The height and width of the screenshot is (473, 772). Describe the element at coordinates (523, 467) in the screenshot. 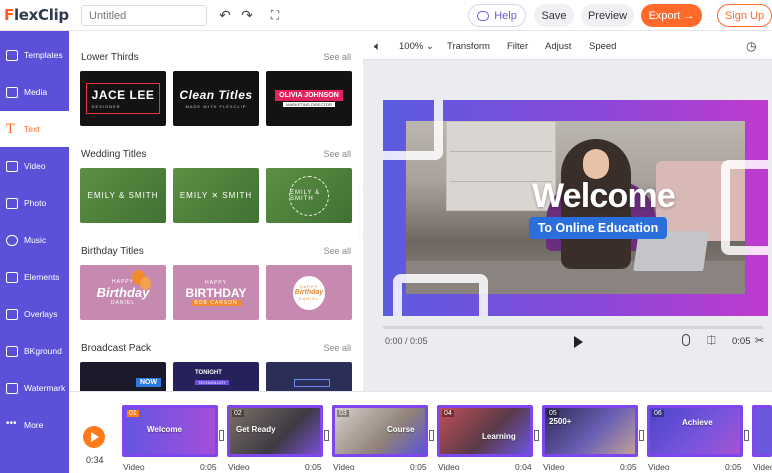

I see `clip-duration: 0:04` at that location.